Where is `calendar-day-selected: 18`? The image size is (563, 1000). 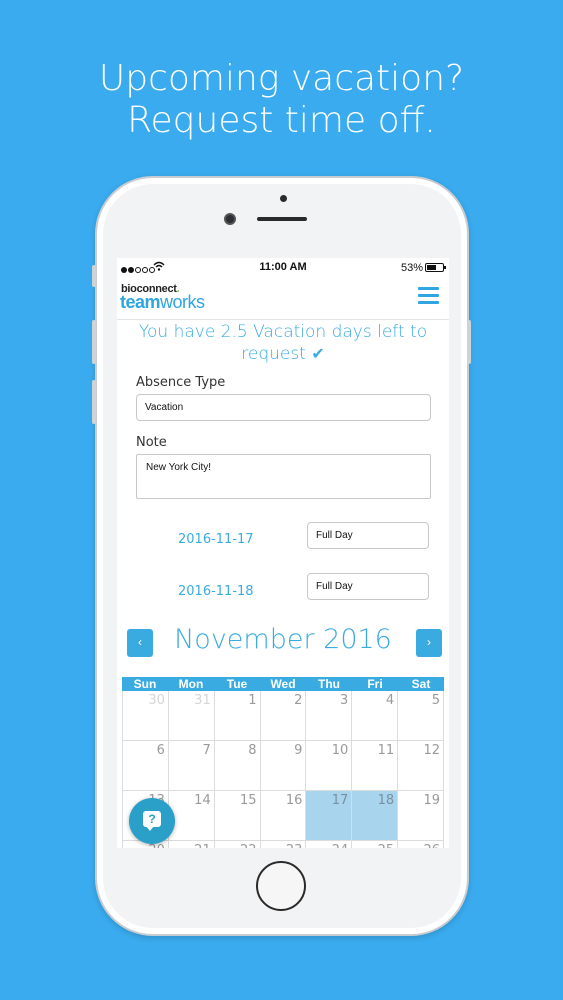
calendar-day-selected: 18 is located at coordinates (375, 816).